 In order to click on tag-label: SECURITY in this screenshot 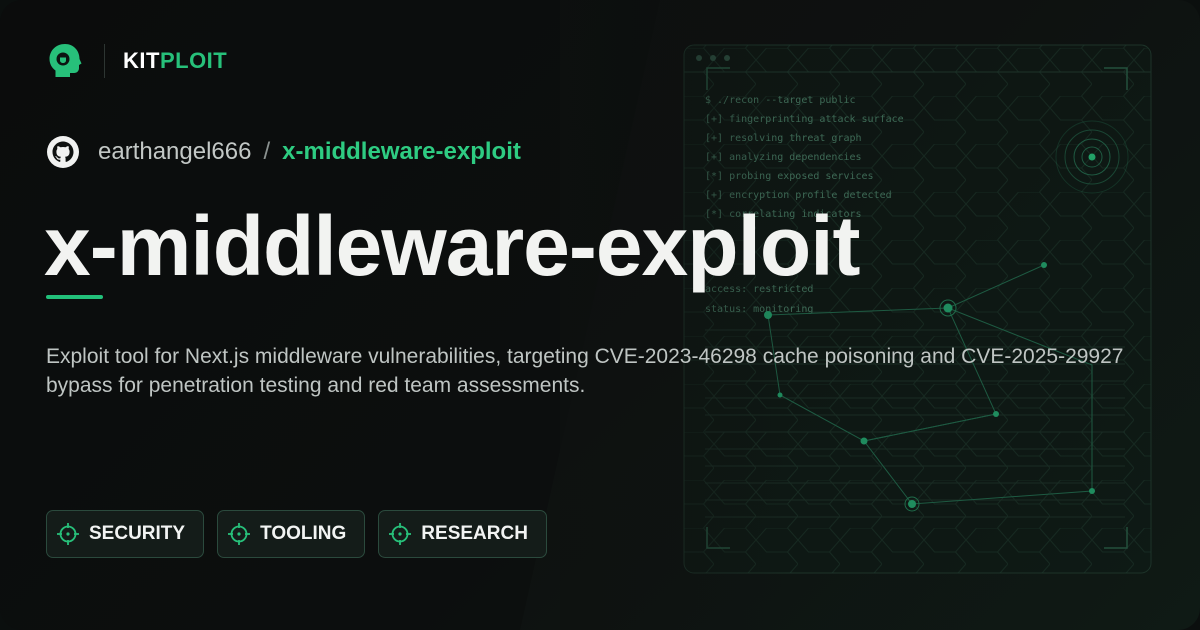, I will do `click(137, 533)`.